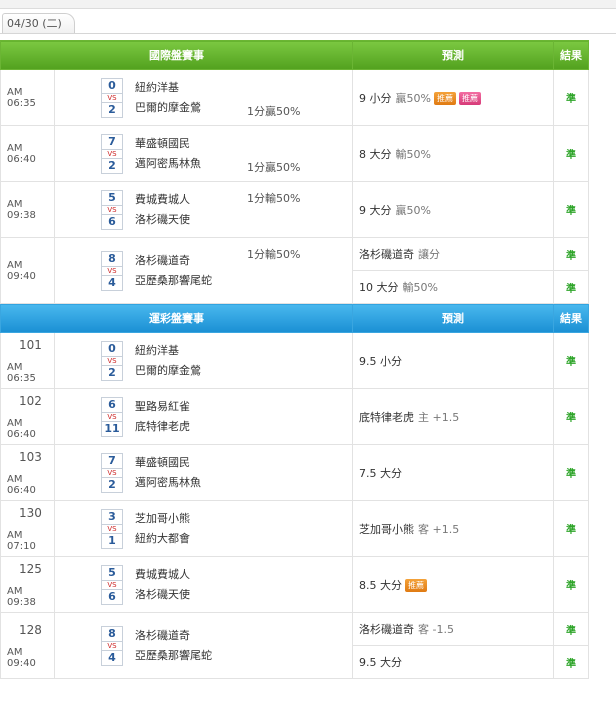 This screenshot has height=713, width=616. I want to click on score-top: 7, so click(112, 460).